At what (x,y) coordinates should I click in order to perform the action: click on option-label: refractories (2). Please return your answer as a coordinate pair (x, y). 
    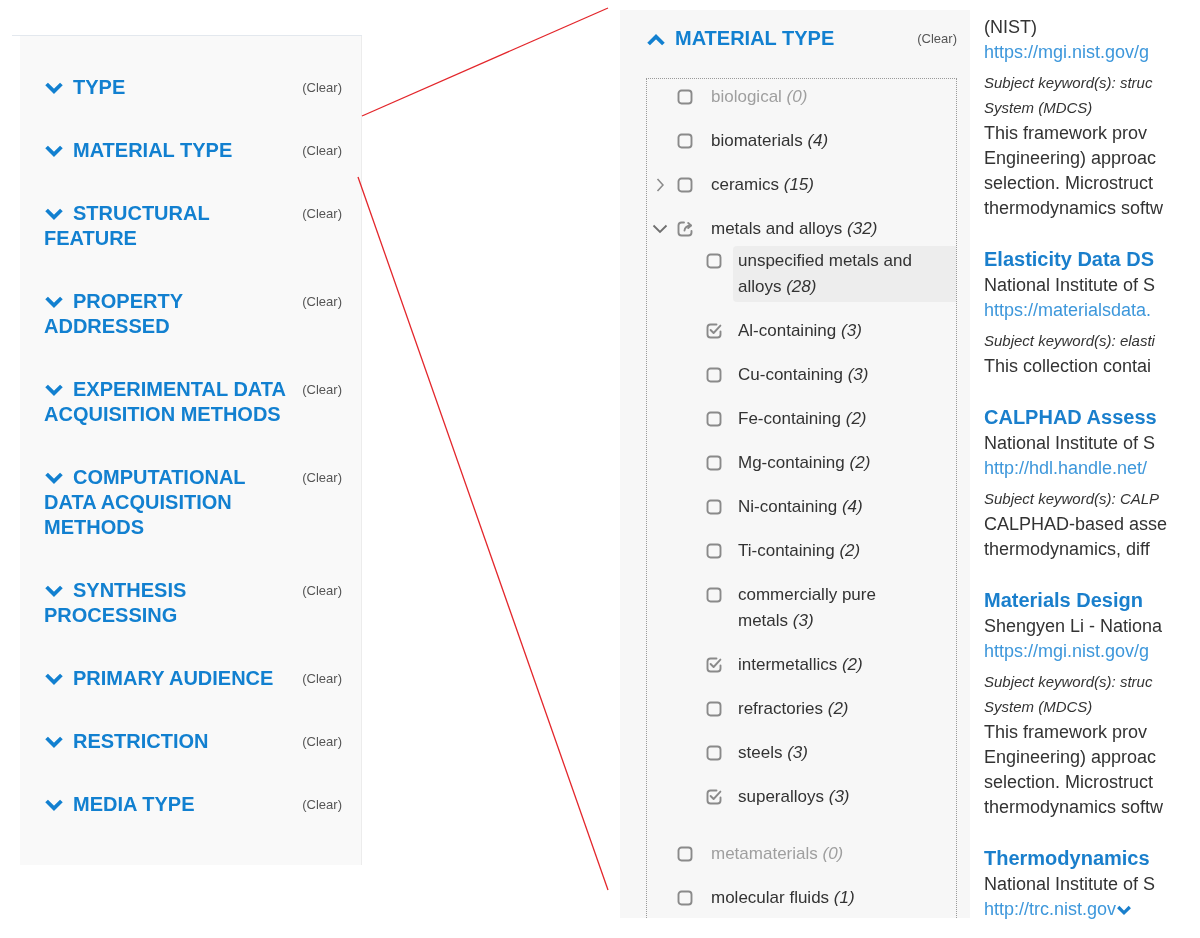
    Looking at the image, I should click on (791, 709).